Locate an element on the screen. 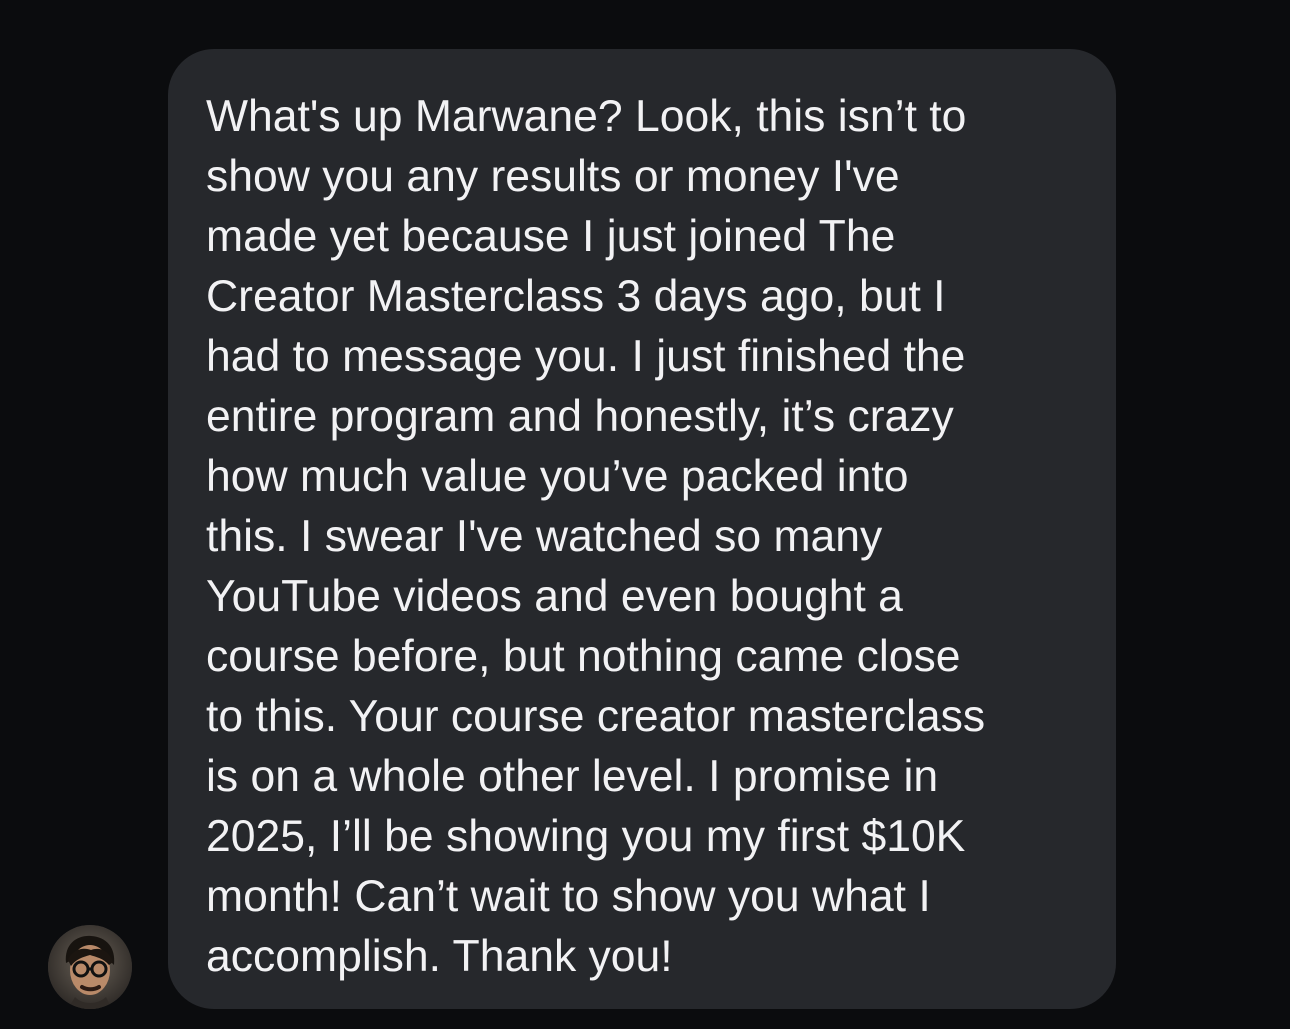 The image size is (1290, 1029). message-line: YouTube videos and even bought a is located at coordinates (554, 596).